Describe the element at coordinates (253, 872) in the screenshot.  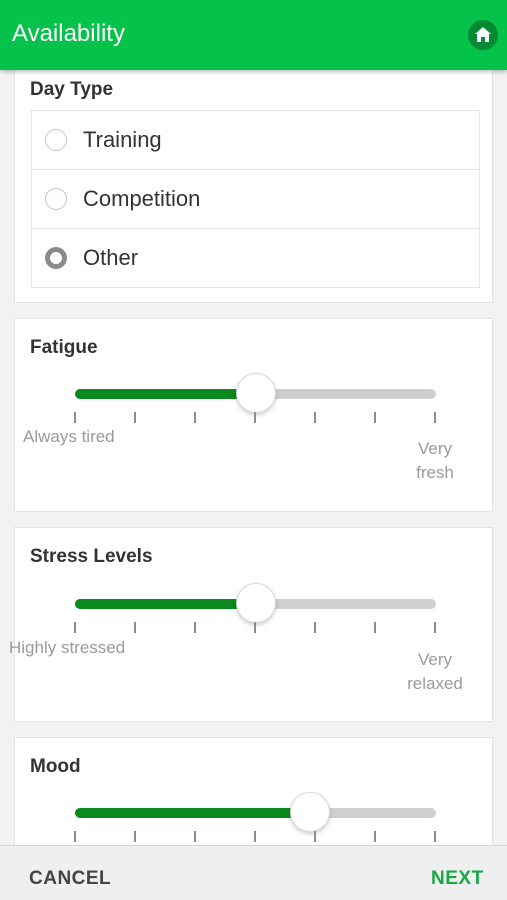
I see `footer-bar: CANCEL NEXT` at that location.